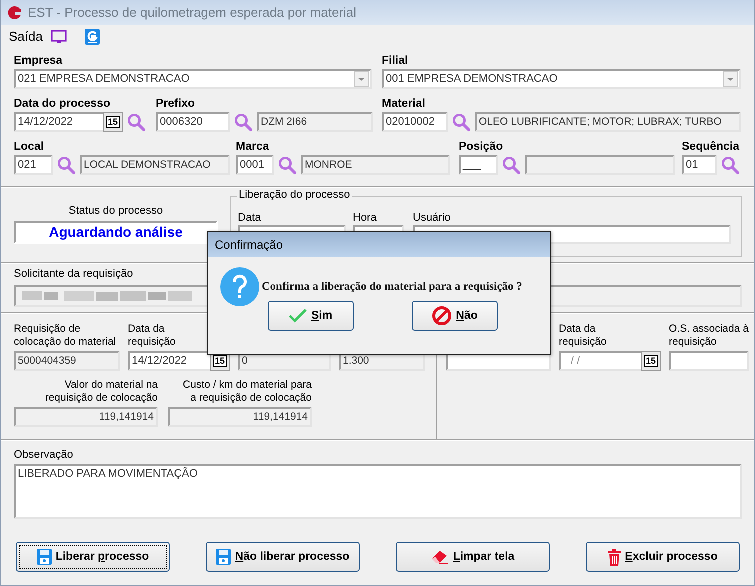 The image size is (755, 586). I want to click on description-field: DZM 2I66, so click(315, 122).